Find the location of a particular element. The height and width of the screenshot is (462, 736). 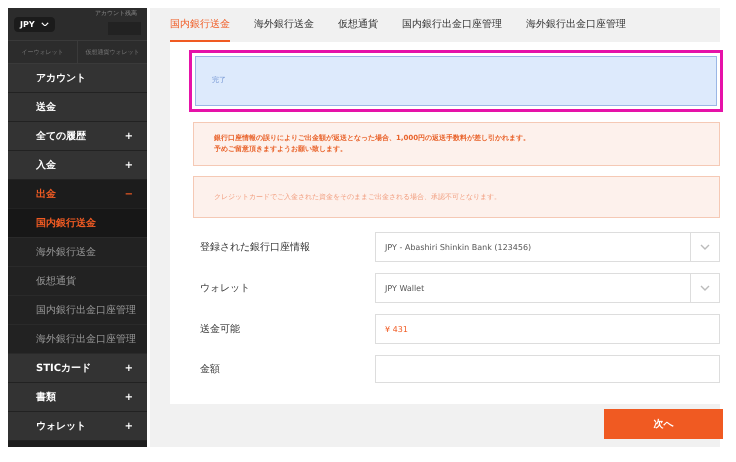

submenu-item: 海外銀行出金口座管理 is located at coordinates (77, 339).